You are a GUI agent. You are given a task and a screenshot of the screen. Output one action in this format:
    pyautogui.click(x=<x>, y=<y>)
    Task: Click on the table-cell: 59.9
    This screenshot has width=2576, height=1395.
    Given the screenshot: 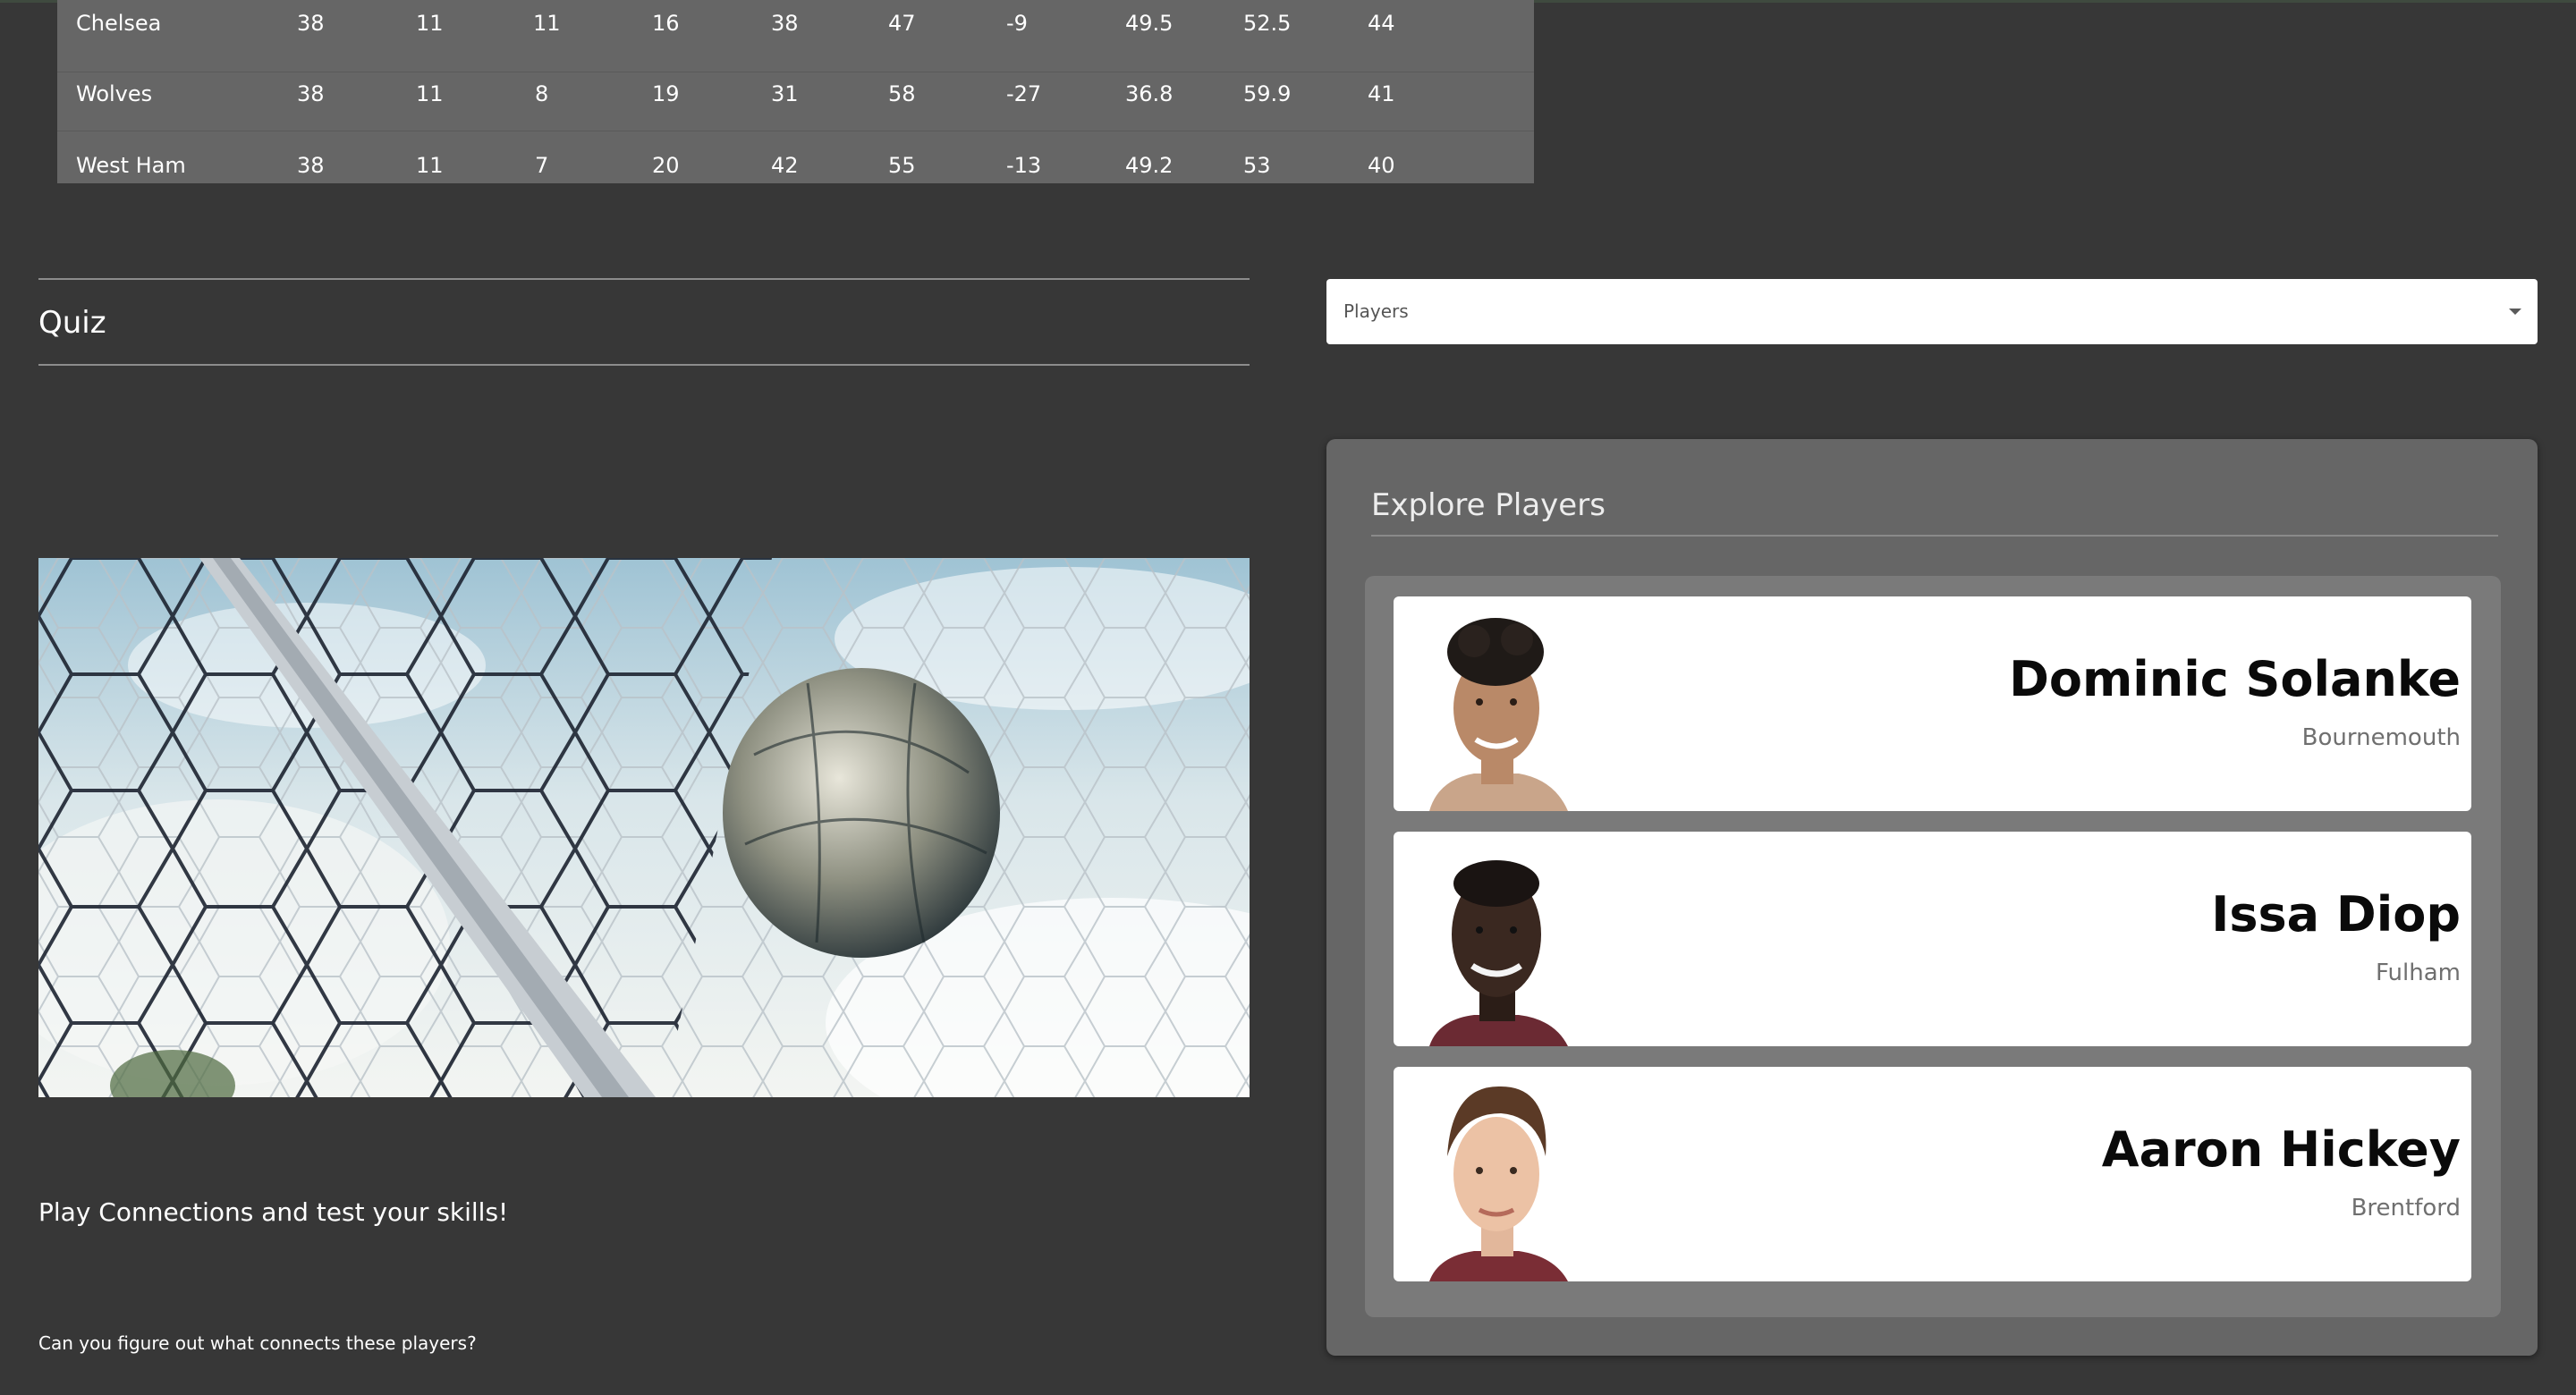 What is the action you would take?
    pyautogui.click(x=1267, y=93)
    